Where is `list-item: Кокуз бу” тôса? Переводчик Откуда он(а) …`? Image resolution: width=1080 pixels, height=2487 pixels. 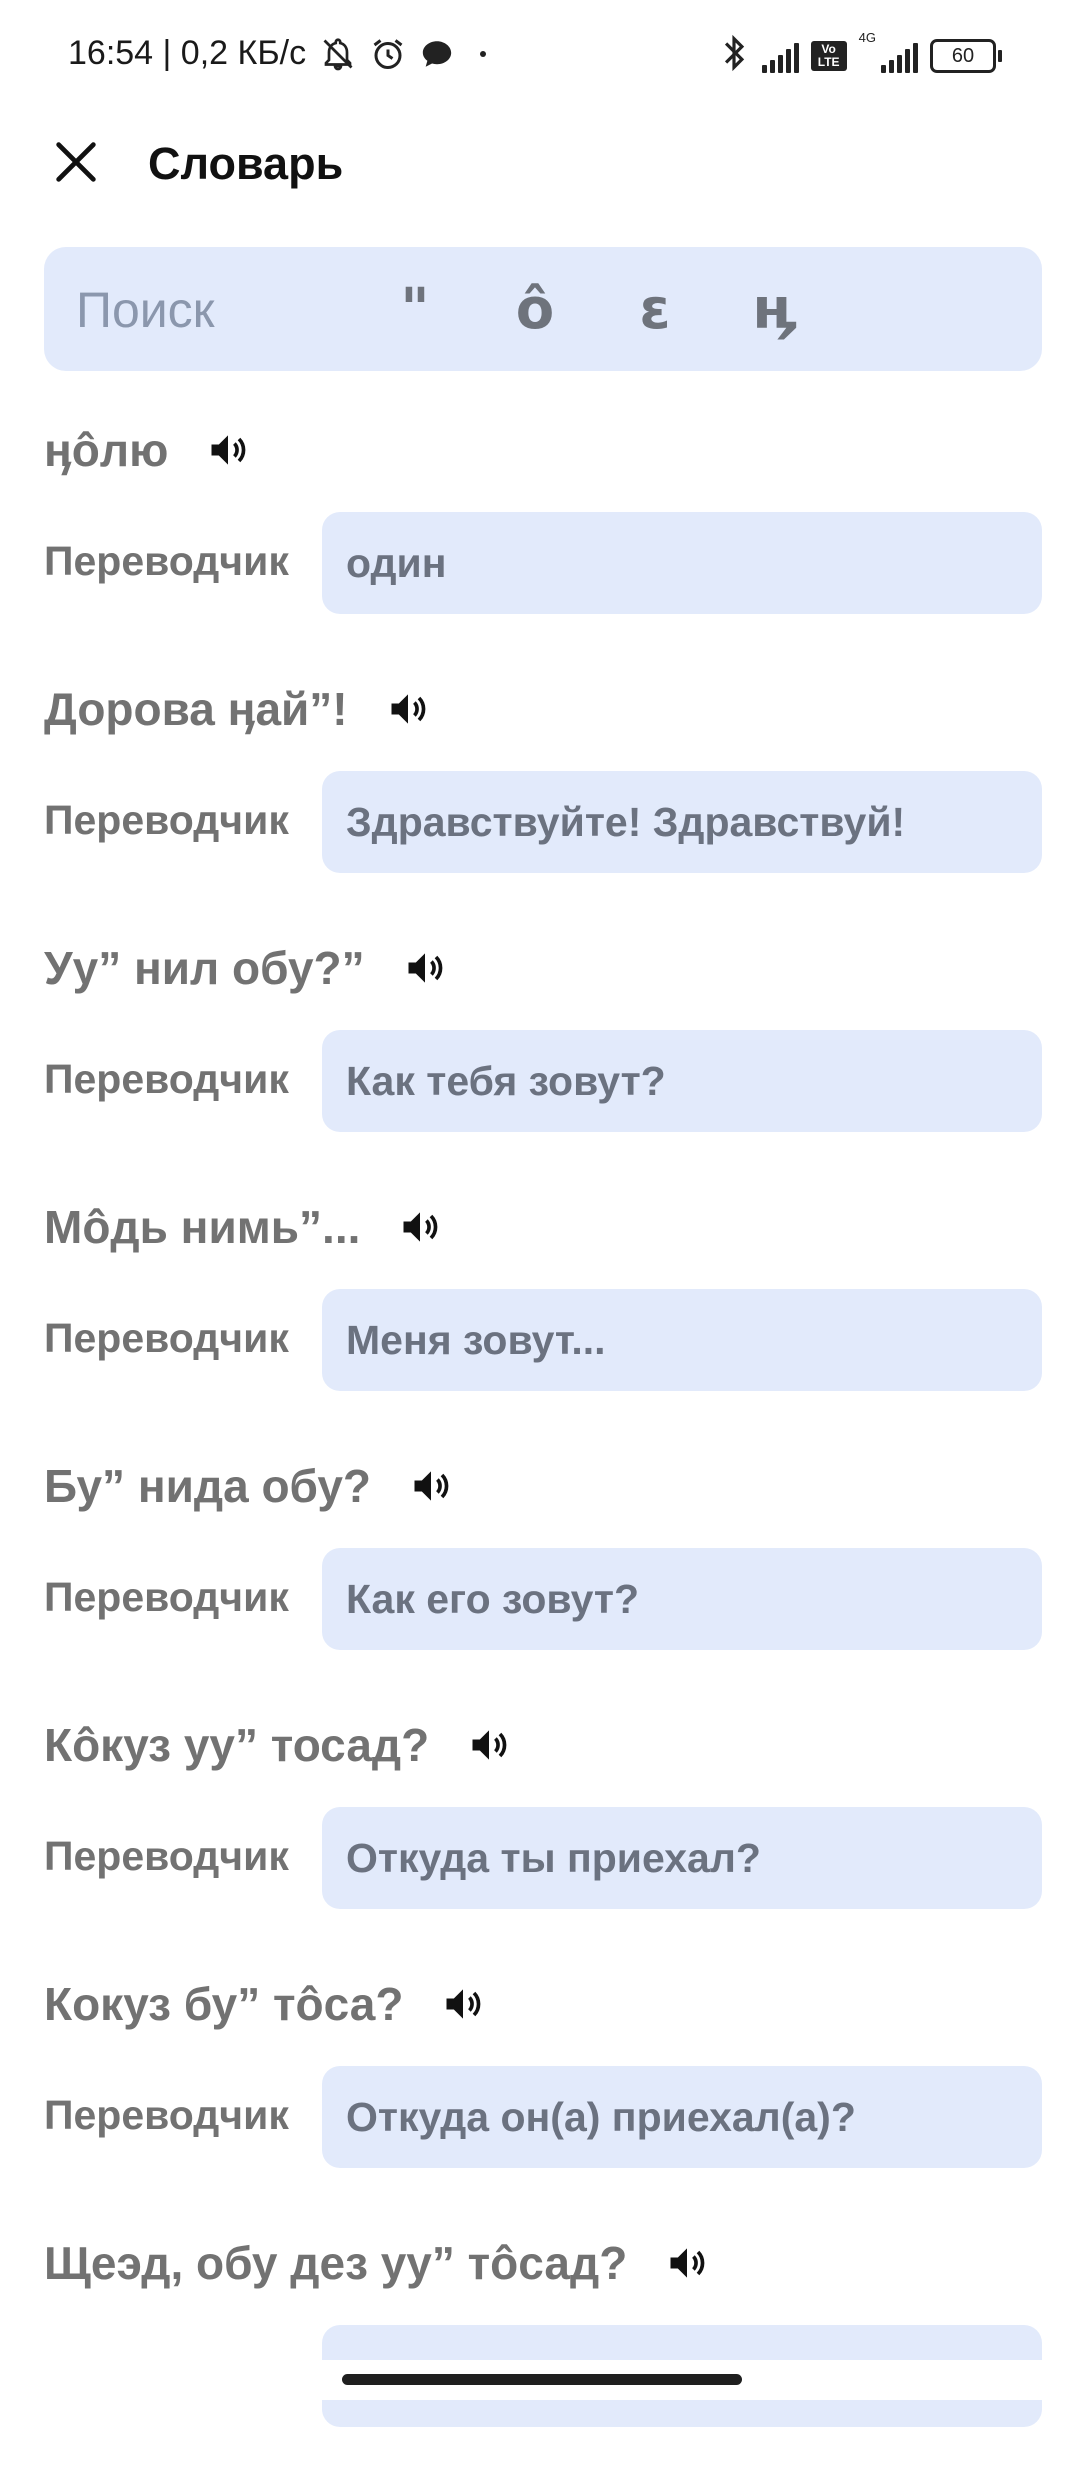 list-item: Кокуз бу” тôса? Переводчик Откуда он(а) … is located at coordinates (540, 2098).